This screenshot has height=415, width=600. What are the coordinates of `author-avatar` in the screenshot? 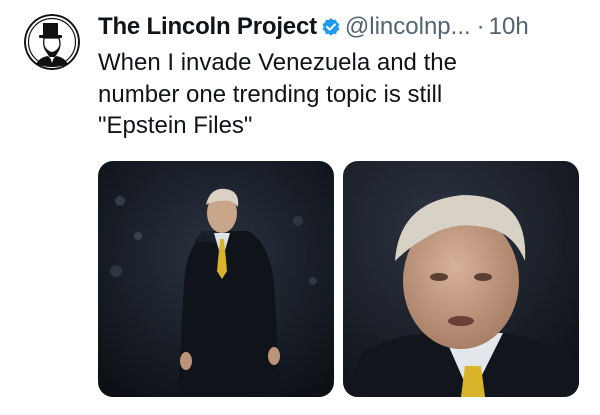 It's located at (52, 42).